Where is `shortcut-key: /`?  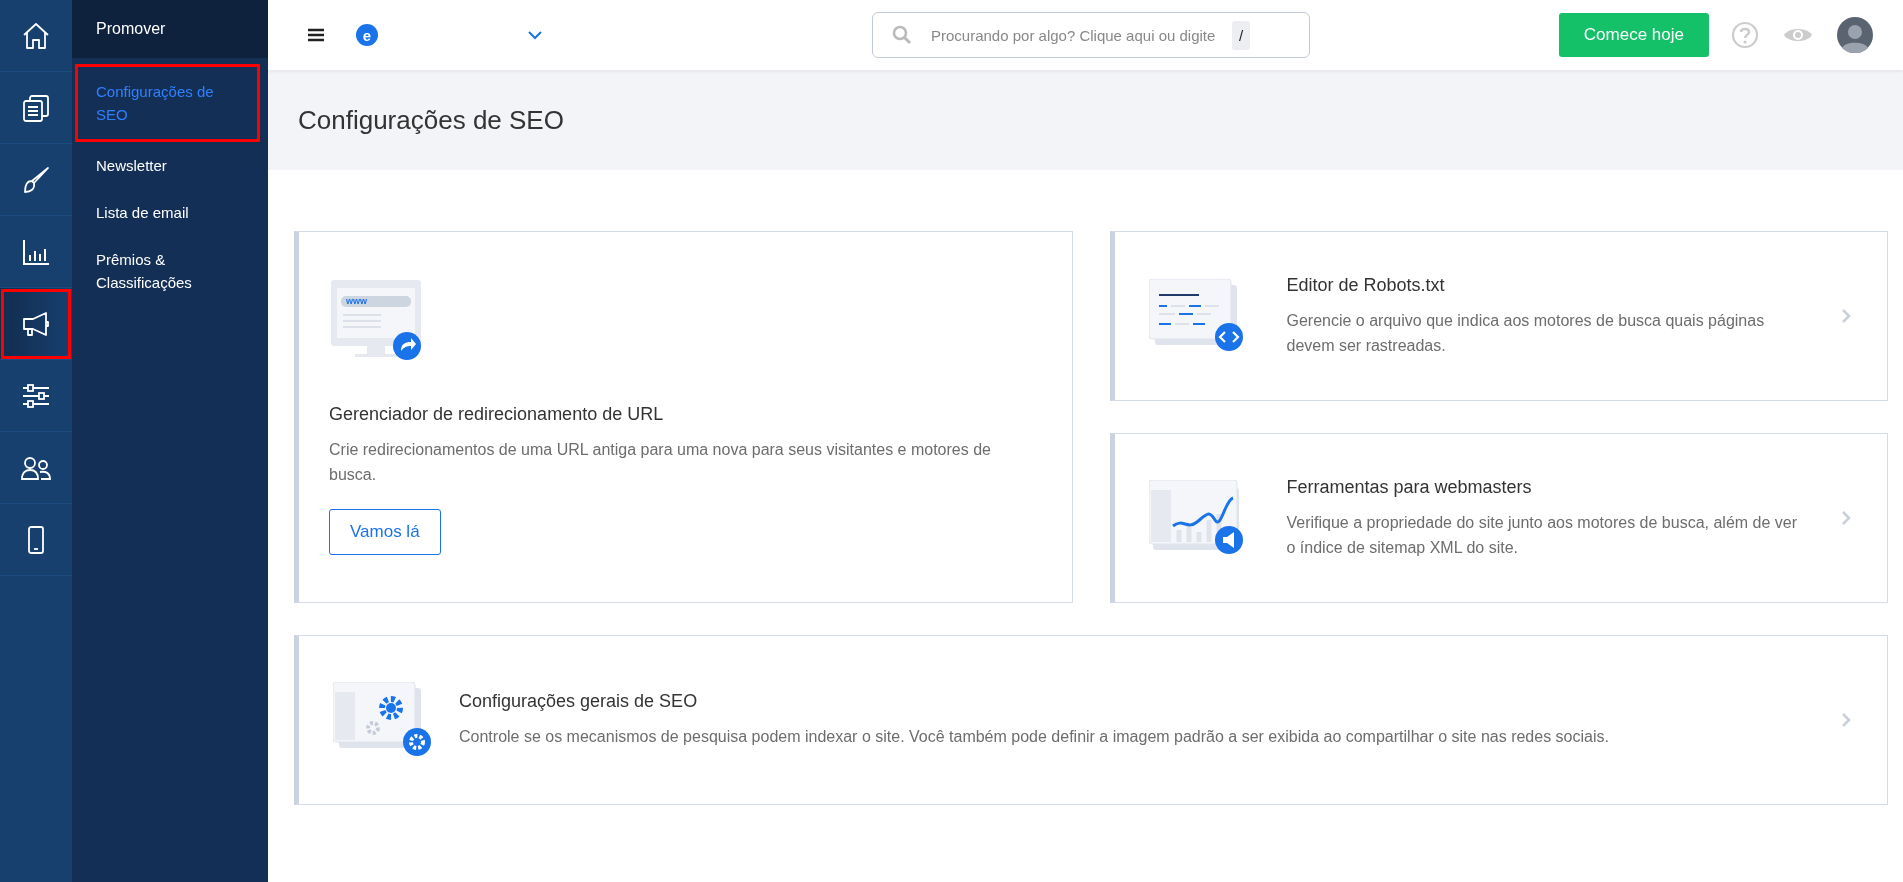
shortcut-key: / is located at coordinates (1241, 35).